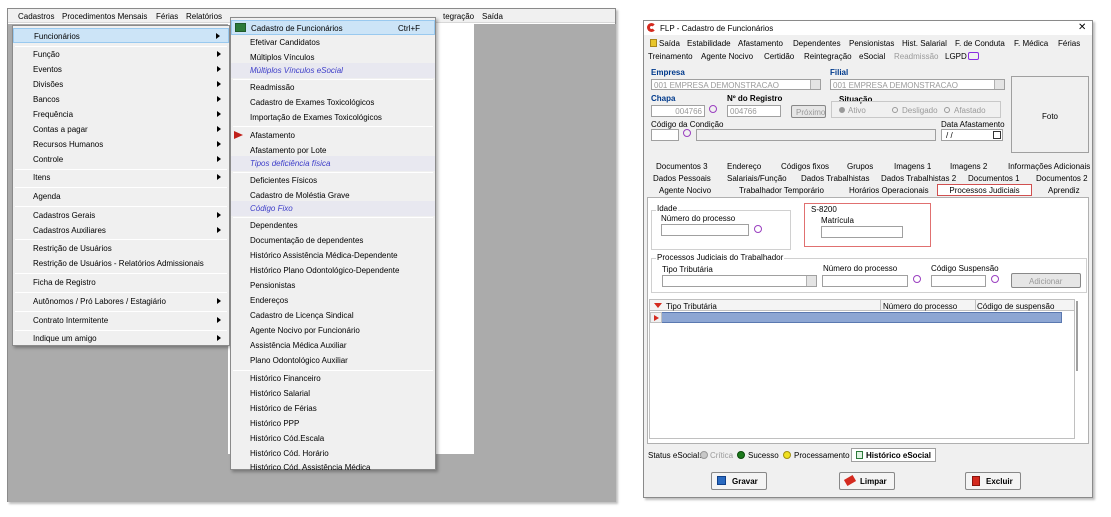  I want to click on tab-documentos-3: Documentos 3, so click(682, 166).